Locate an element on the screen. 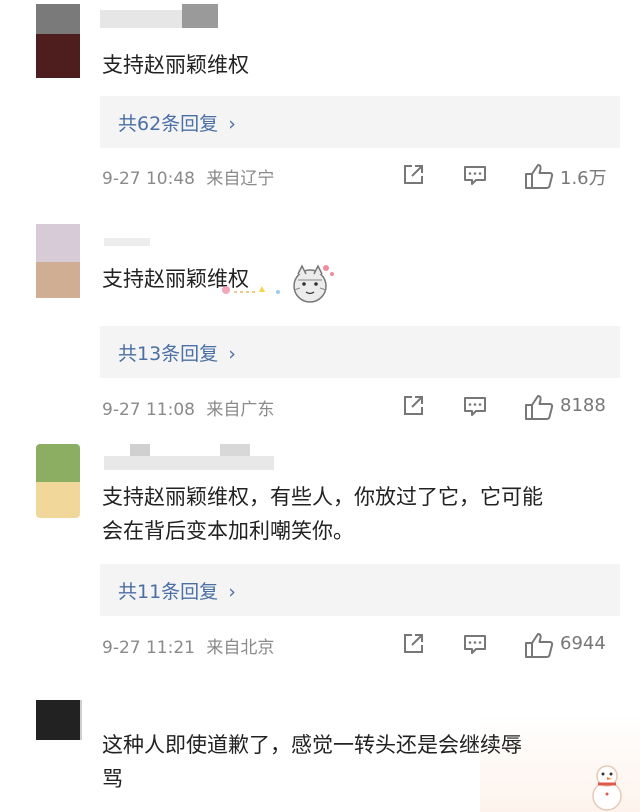 The image size is (640, 812). comment-meta: 9-27 11:21 来自北京 is located at coordinates (188, 645).